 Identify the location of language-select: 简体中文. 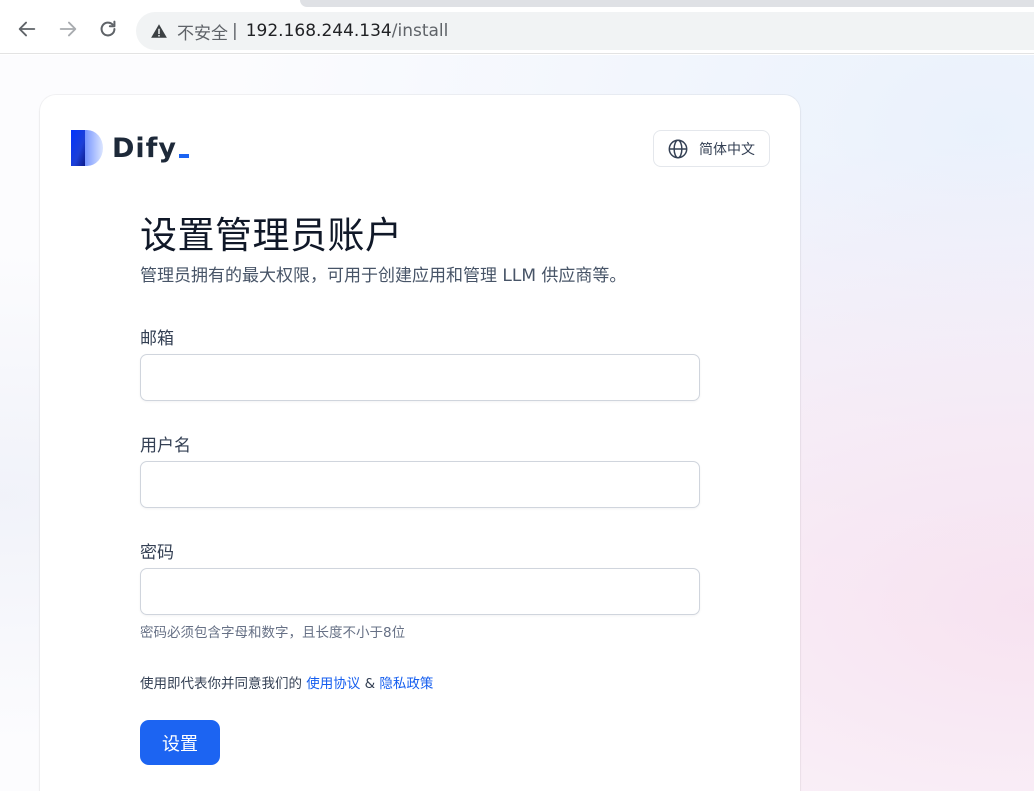
(711, 148).